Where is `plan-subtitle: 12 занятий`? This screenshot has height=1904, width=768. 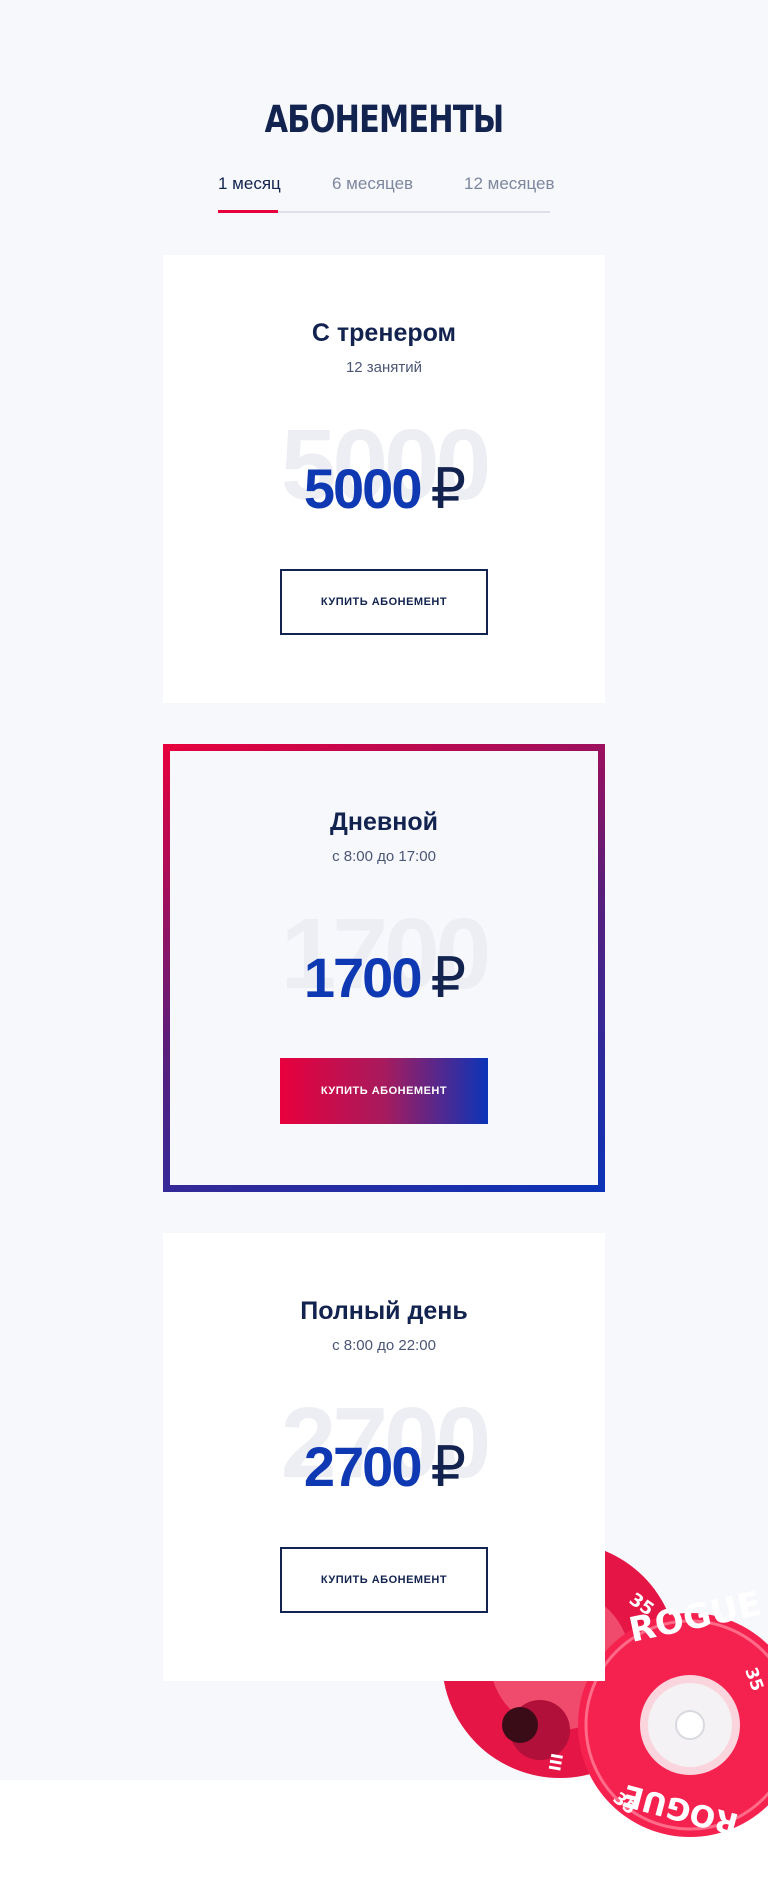 plan-subtitle: 12 занятий is located at coordinates (384, 367).